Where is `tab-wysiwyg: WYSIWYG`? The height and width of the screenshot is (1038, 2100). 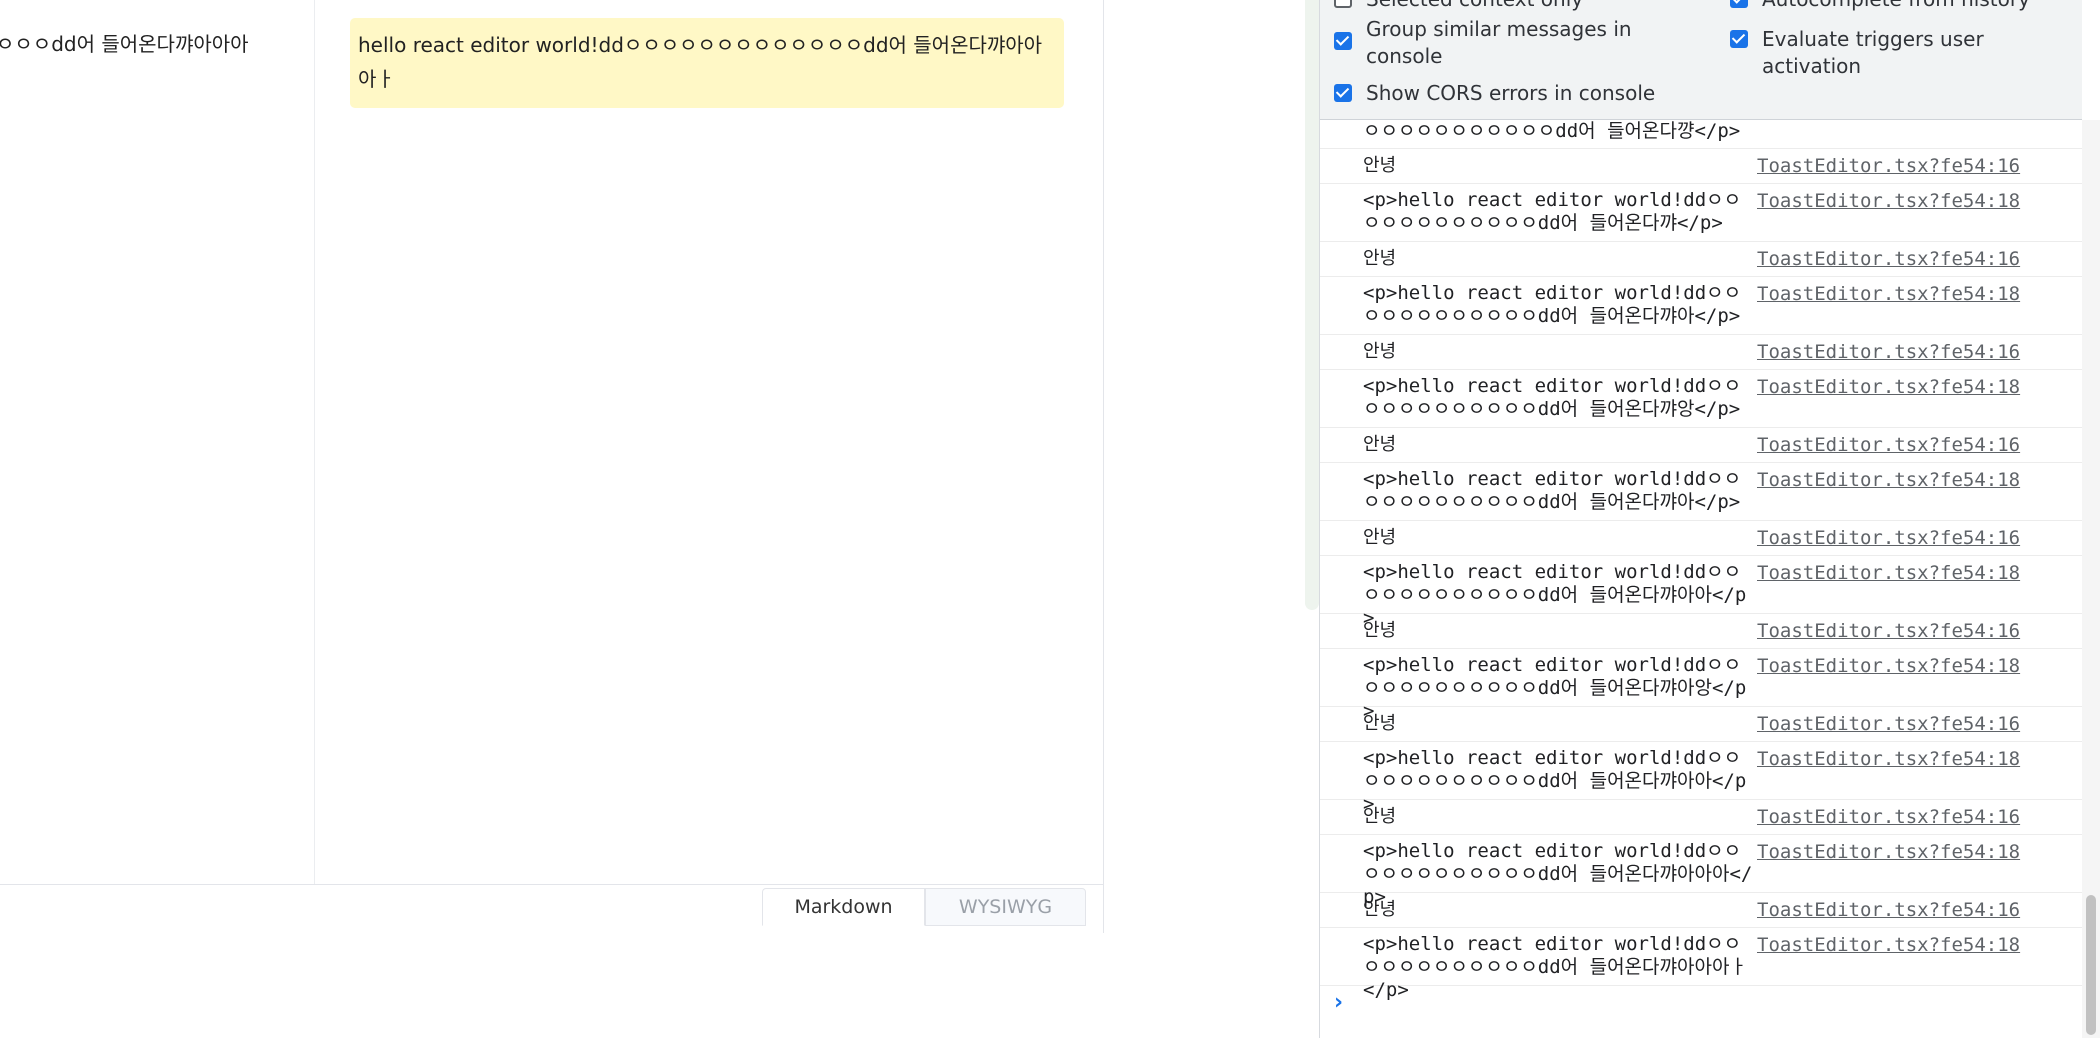 tab-wysiwyg: WYSIWYG is located at coordinates (1005, 907).